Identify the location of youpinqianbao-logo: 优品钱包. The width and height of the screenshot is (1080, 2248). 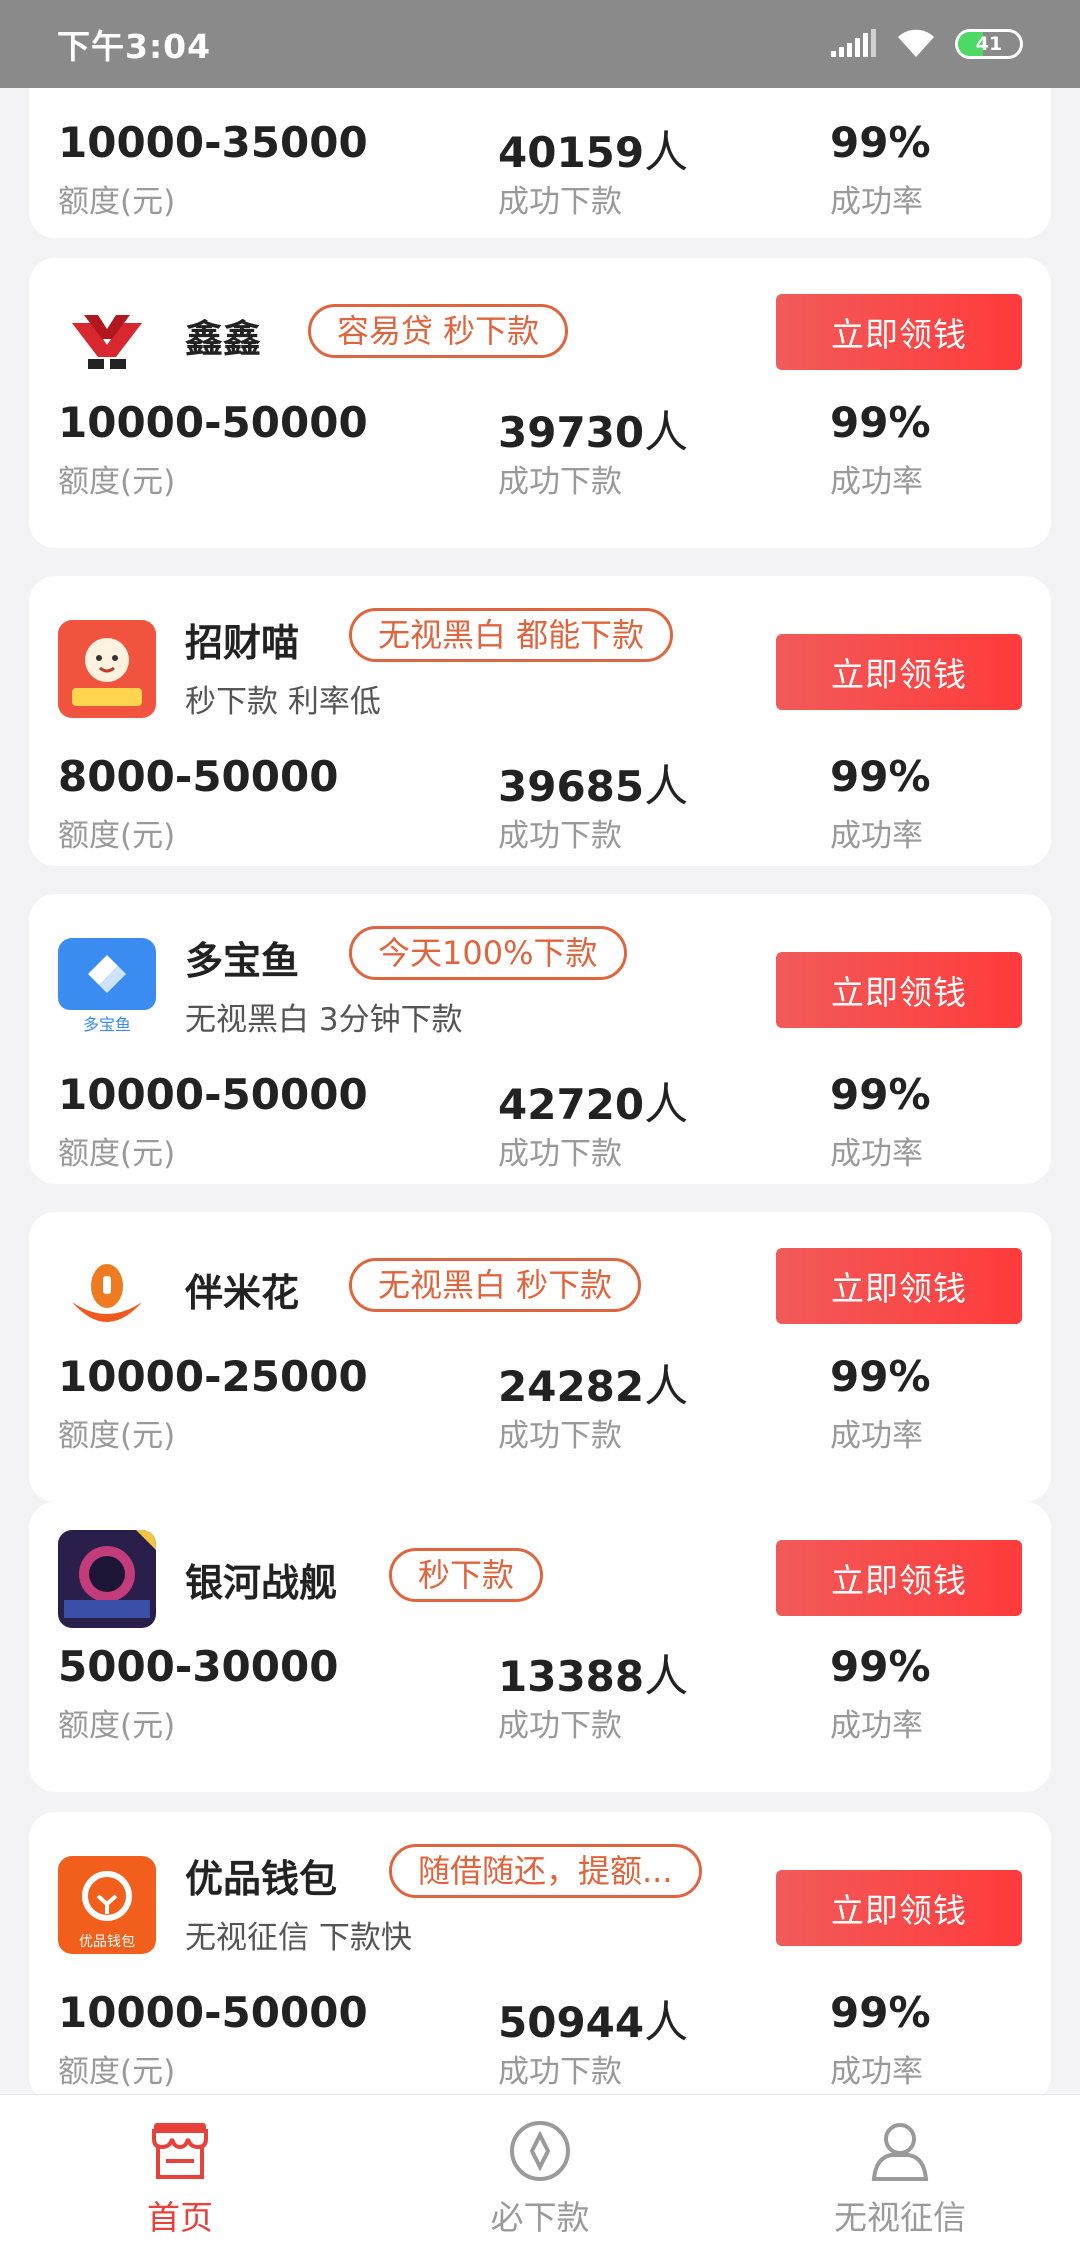
(107, 1905).